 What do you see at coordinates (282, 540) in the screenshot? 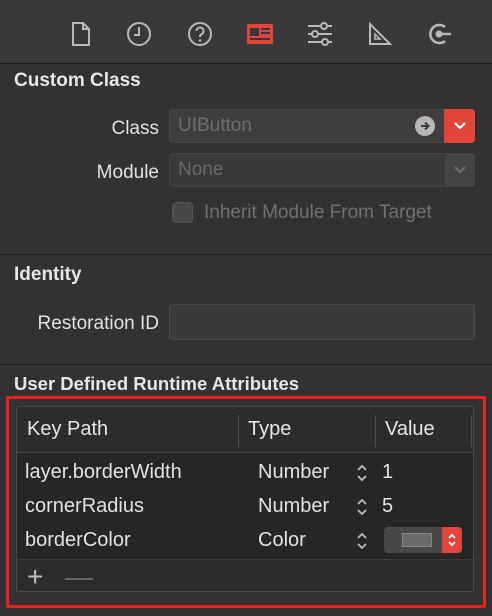
I see `type-cell: Color` at bounding box center [282, 540].